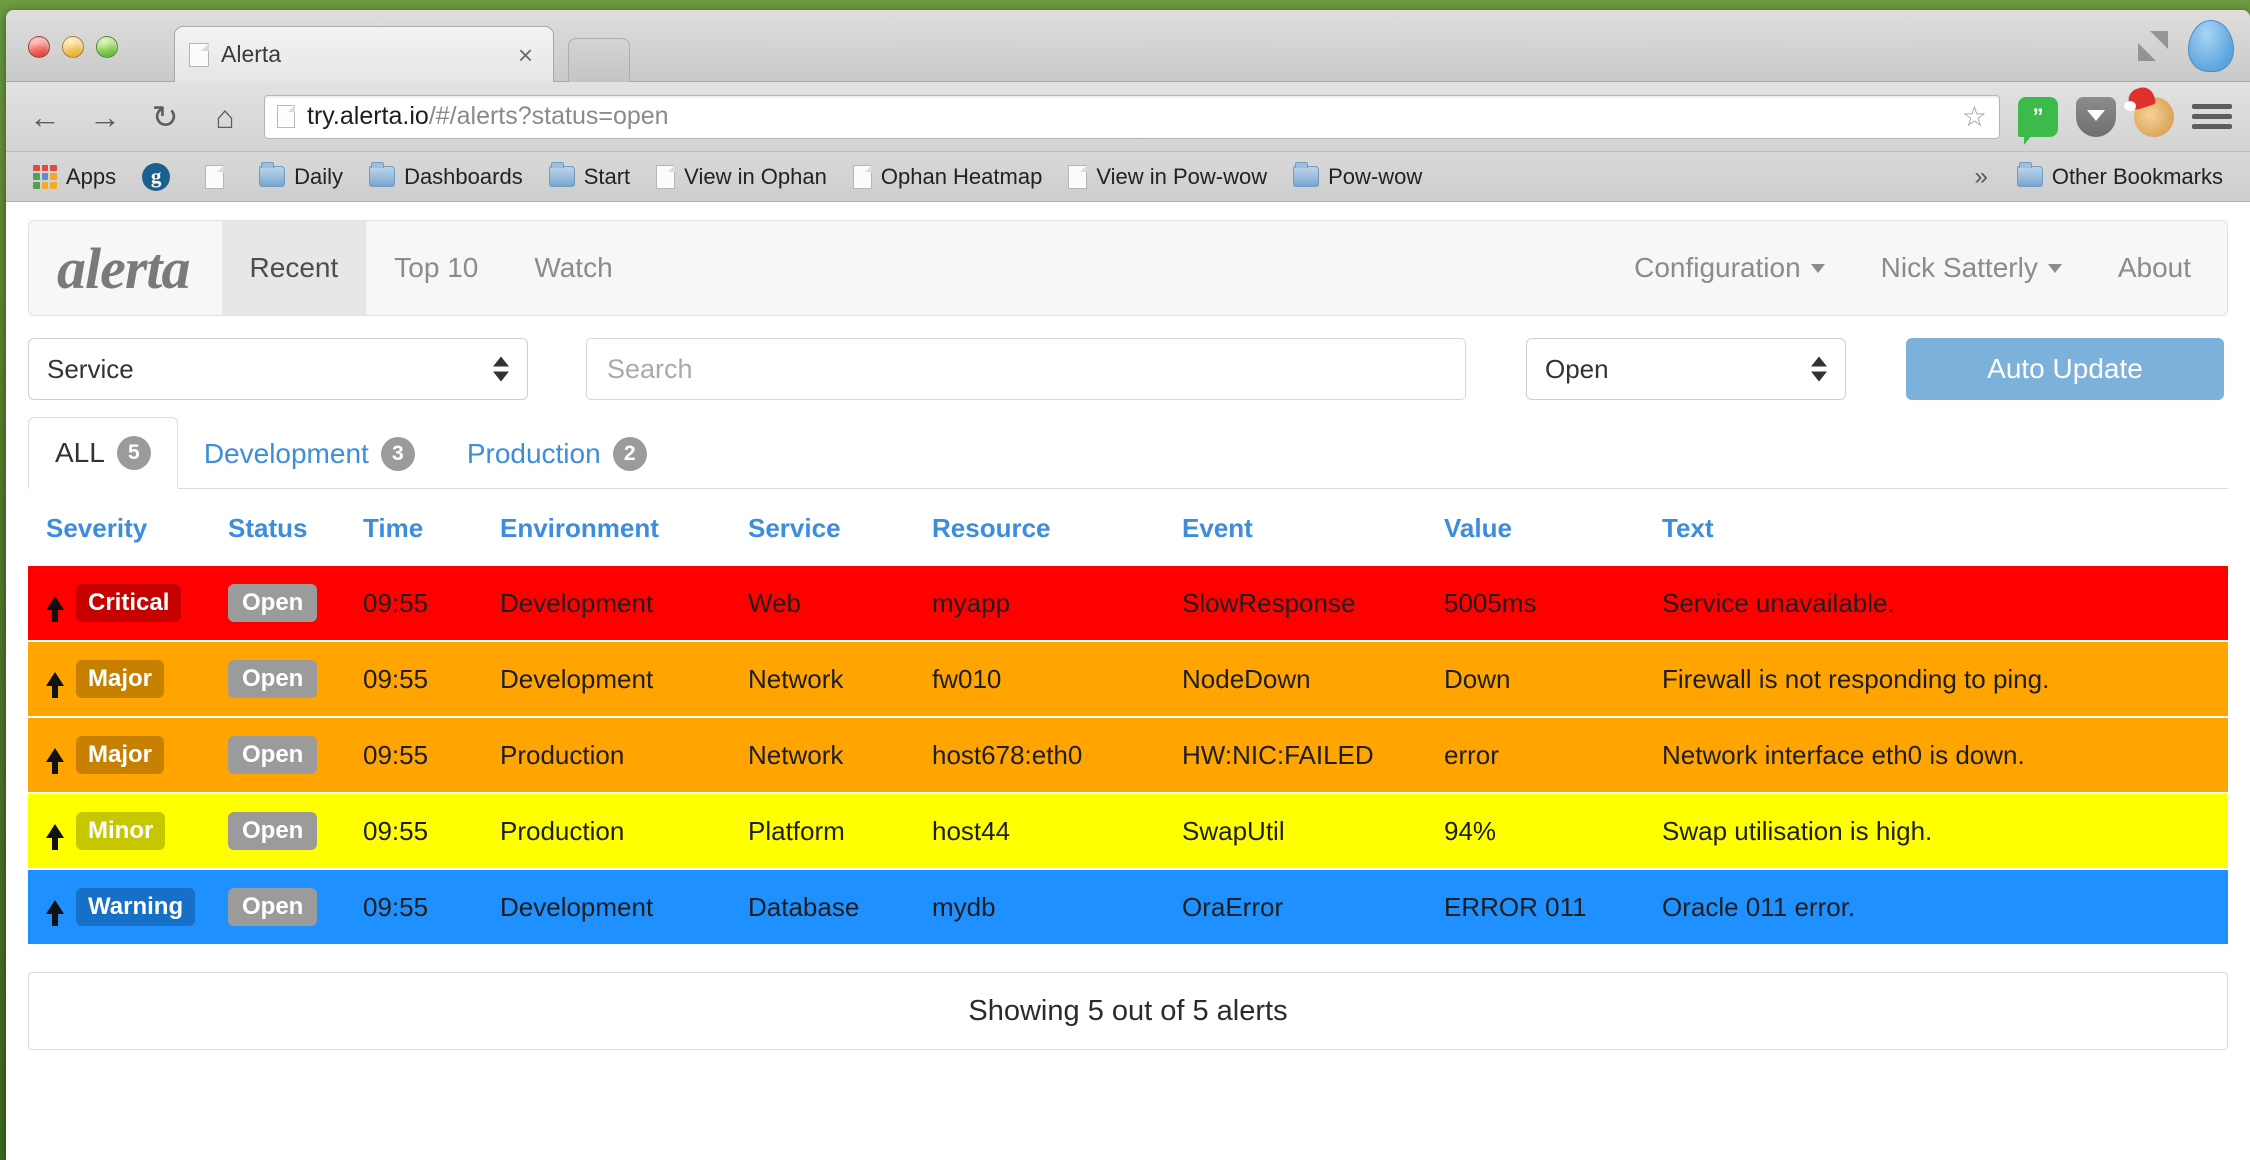  What do you see at coordinates (2149, 116) in the screenshot?
I see `cookie-icon` at bounding box center [2149, 116].